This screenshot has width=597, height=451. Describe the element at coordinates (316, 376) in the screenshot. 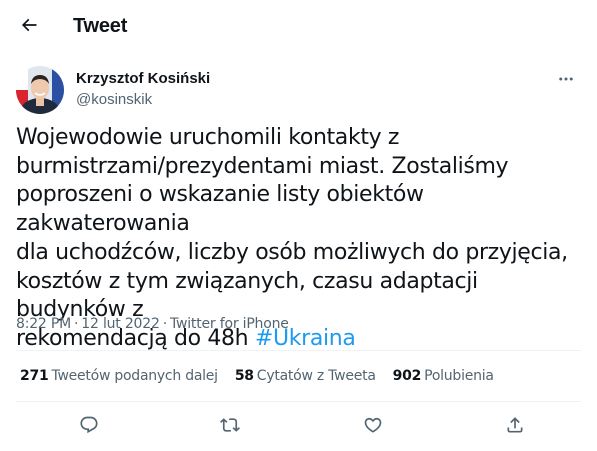

I see `quotes-label: Cytatów z Tweeta` at that location.